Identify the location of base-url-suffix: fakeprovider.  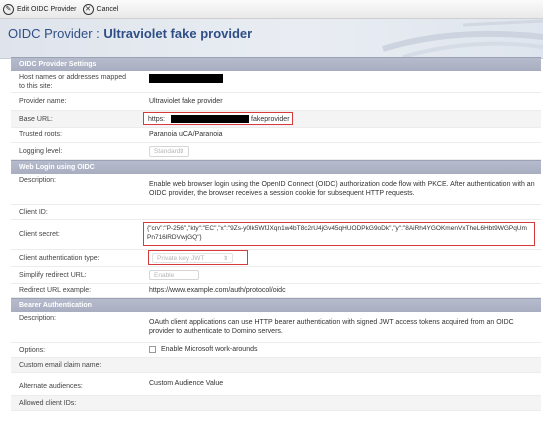
(270, 119).